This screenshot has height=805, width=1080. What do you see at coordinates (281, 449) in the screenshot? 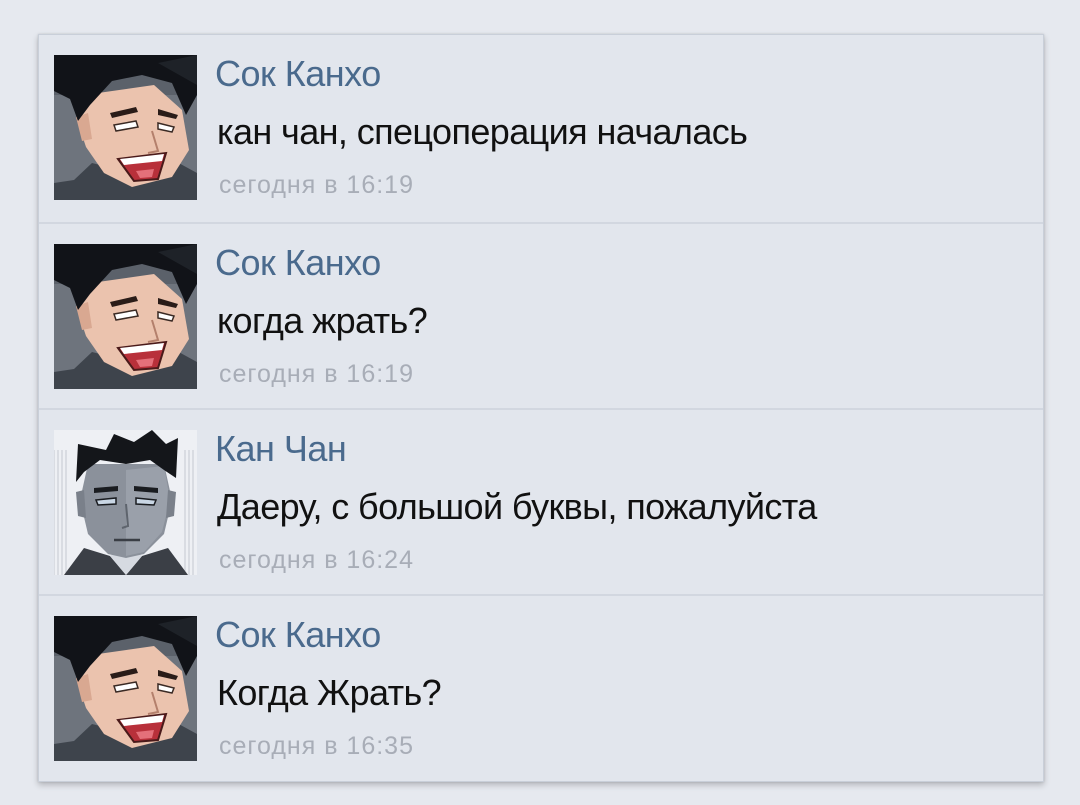
I see `author-name: Кан Чан` at bounding box center [281, 449].